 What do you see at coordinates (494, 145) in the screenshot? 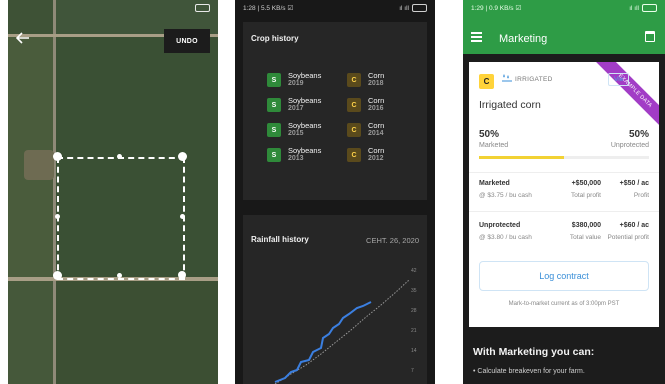
I see `marketed-label: Marketed` at bounding box center [494, 145].